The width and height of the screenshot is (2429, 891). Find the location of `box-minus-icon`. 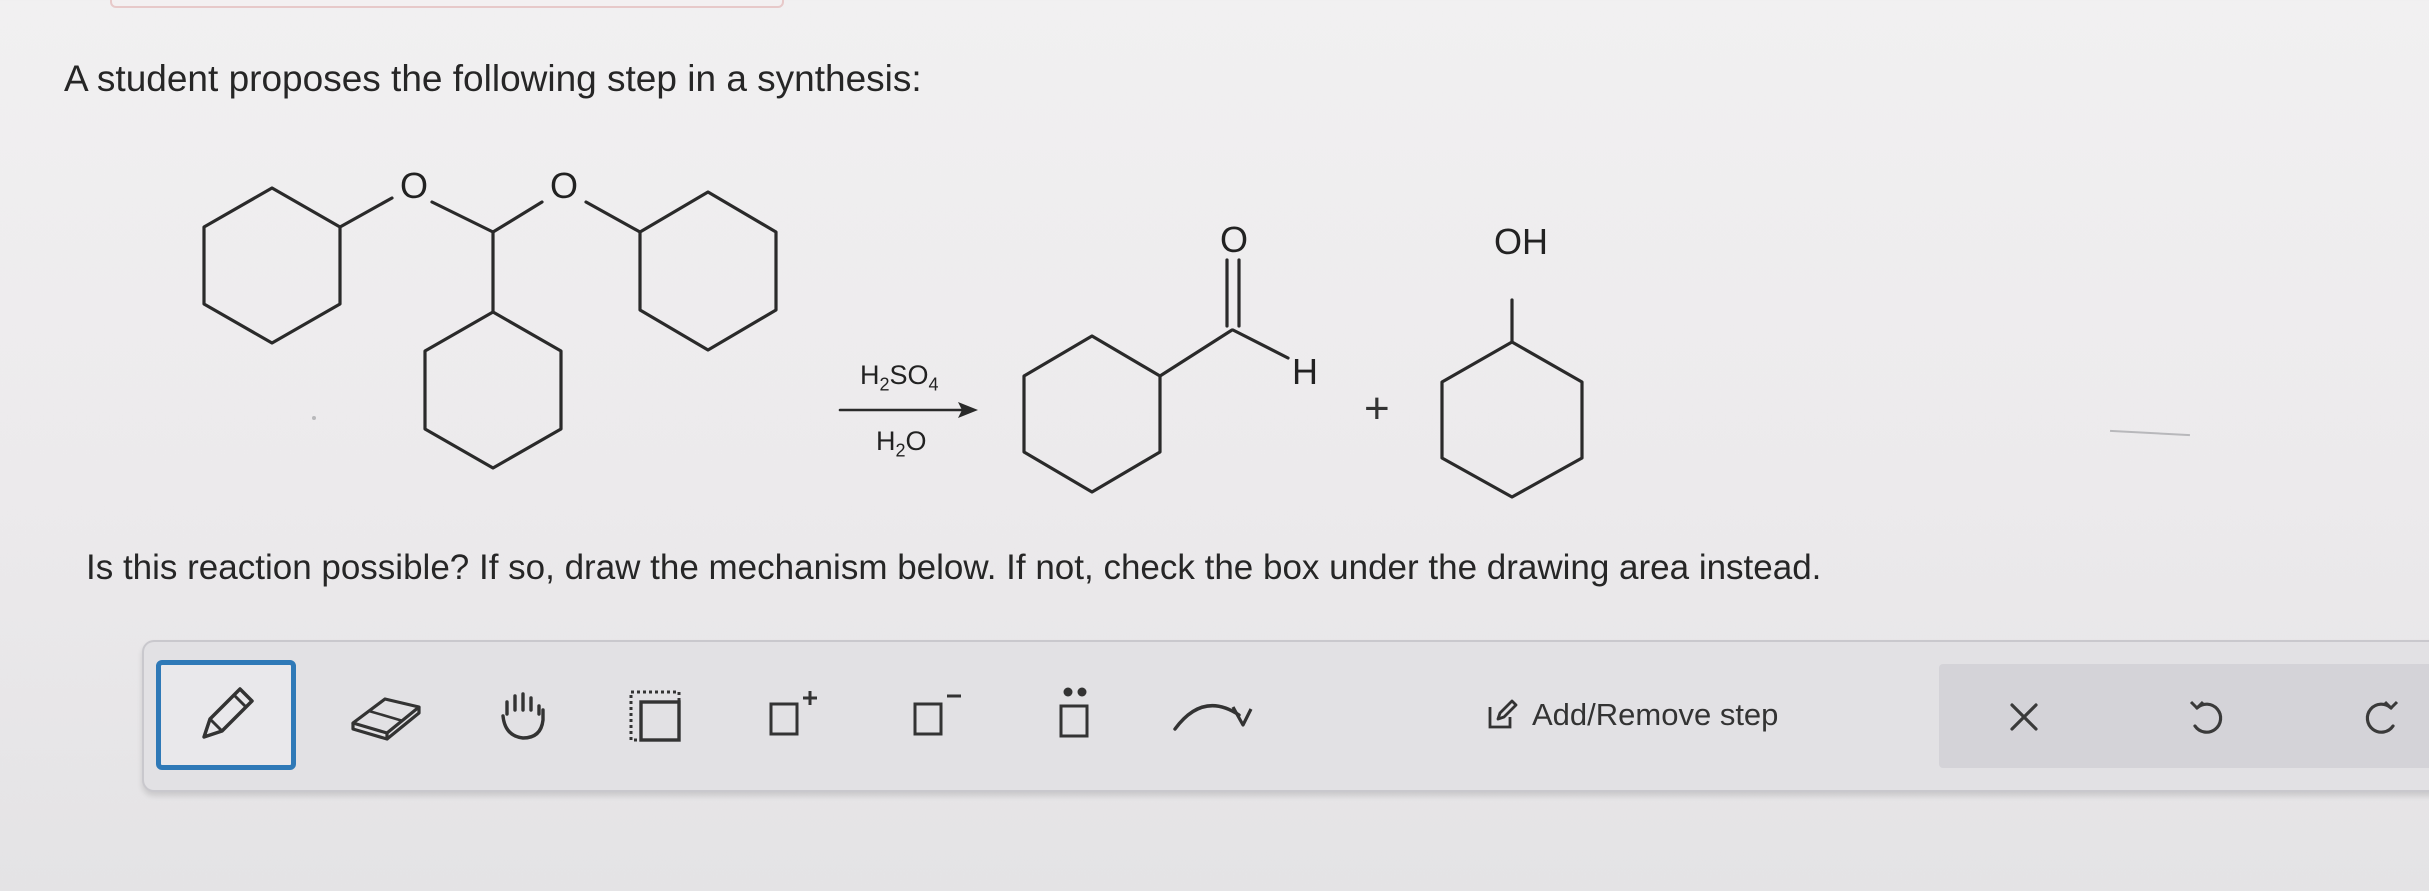

box-minus-icon is located at coordinates (937, 715).